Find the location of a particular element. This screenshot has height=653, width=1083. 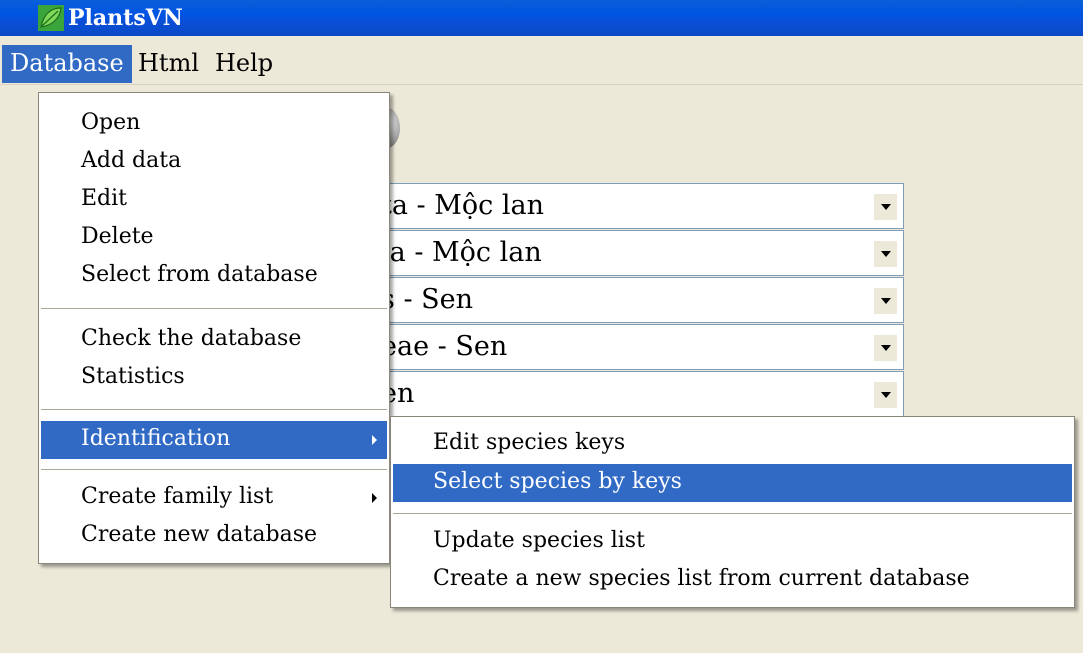

menu-item-create-family-list: Create family list is located at coordinates (214, 498).